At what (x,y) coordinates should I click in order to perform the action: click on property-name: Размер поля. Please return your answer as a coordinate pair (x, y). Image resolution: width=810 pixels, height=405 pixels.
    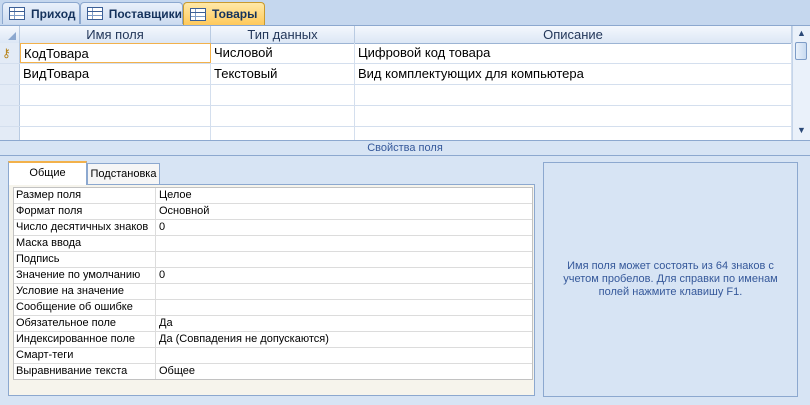
    Looking at the image, I should click on (85, 195).